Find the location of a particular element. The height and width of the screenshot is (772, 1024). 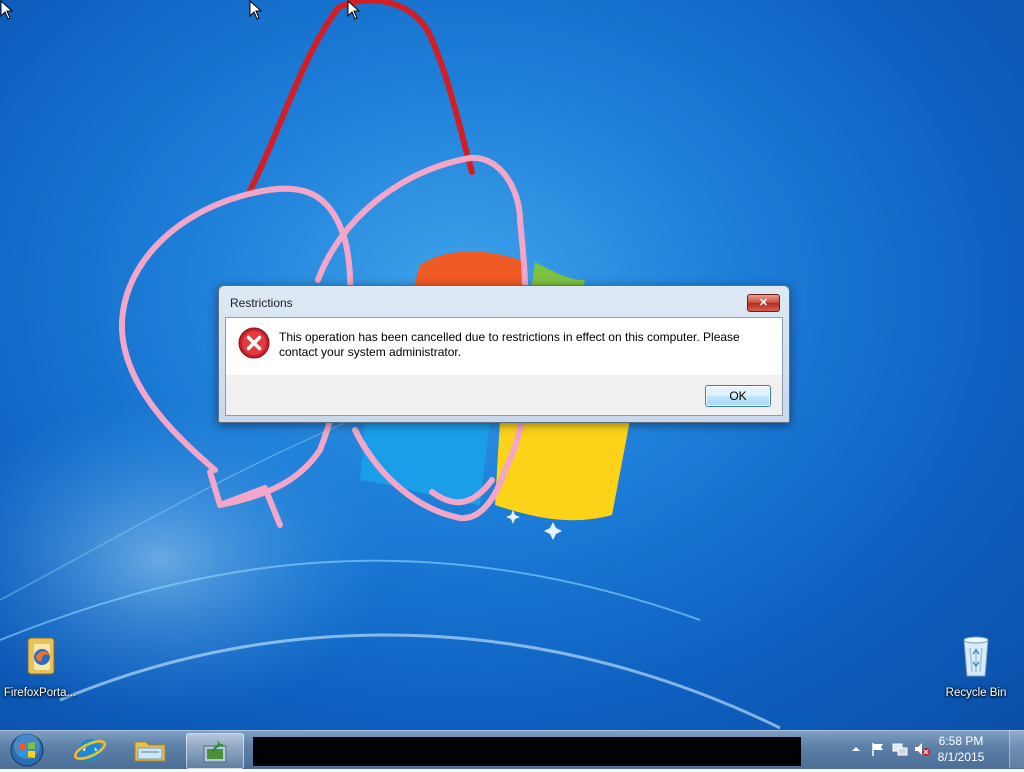

system-clock: 6:58 PM 8/1/2015 is located at coordinates (961, 749).